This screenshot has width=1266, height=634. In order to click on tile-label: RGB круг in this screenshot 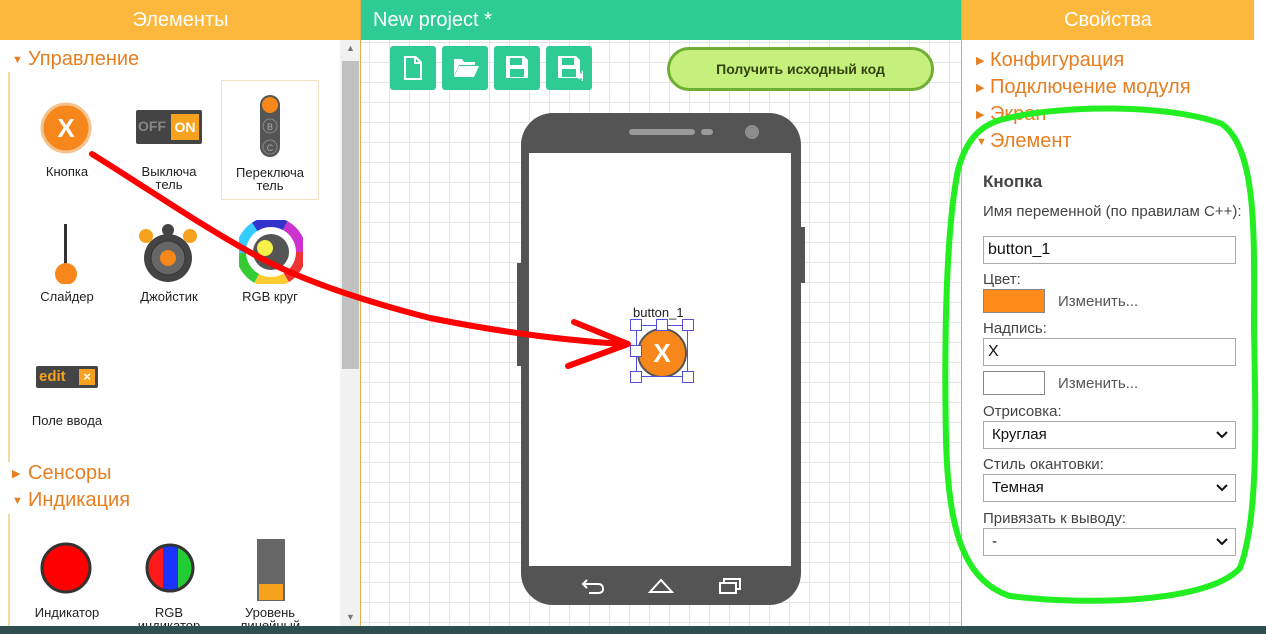, I will do `click(270, 296)`.